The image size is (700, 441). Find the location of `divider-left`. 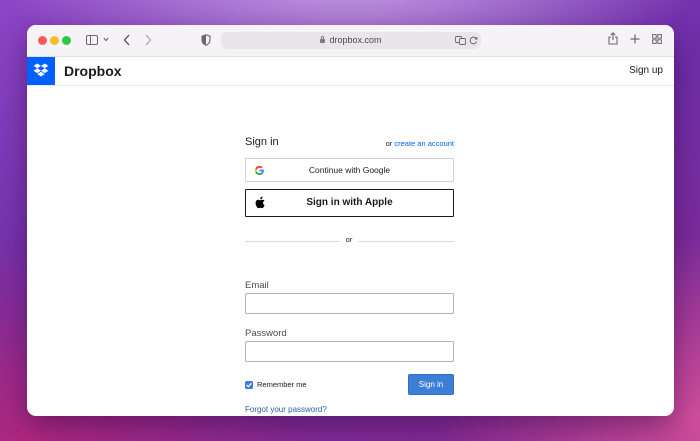

divider-left is located at coordinates (292, 241).